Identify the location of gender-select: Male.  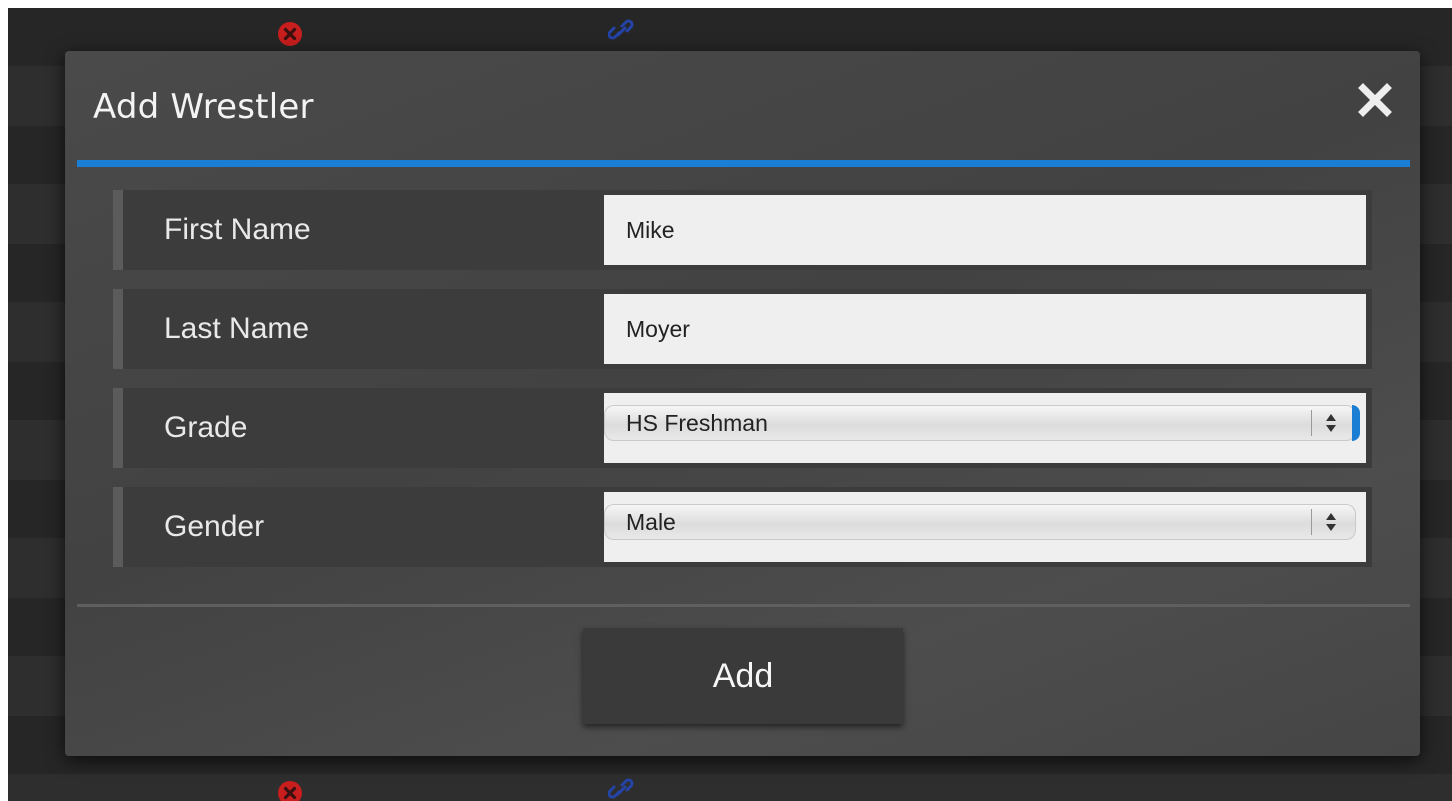
(985, 527).